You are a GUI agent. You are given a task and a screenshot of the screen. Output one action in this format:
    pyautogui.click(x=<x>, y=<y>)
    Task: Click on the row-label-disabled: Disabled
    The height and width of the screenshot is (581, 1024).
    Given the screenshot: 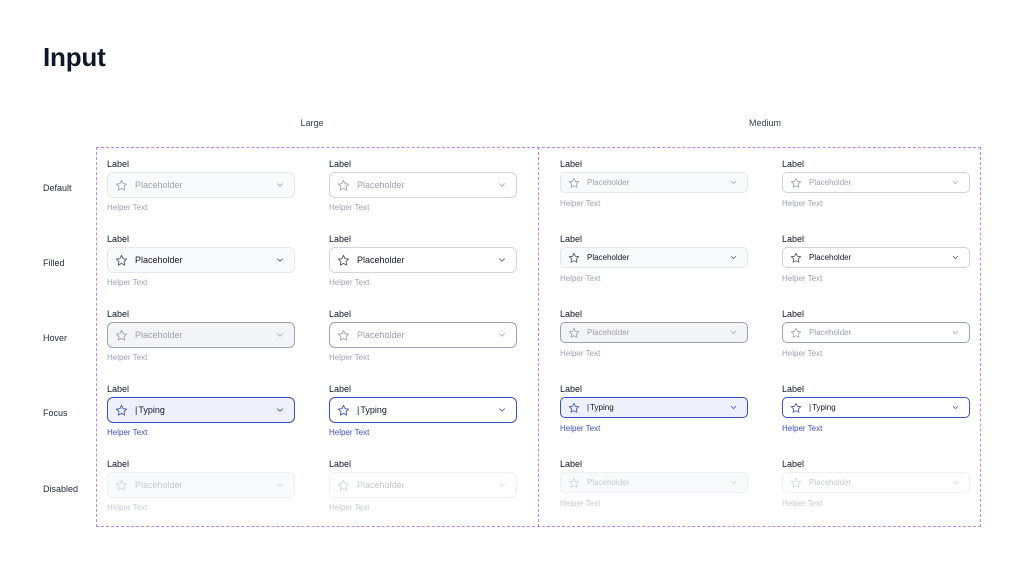 What is the action you would take?
    pyautogui.click(x=61, y=489)
    